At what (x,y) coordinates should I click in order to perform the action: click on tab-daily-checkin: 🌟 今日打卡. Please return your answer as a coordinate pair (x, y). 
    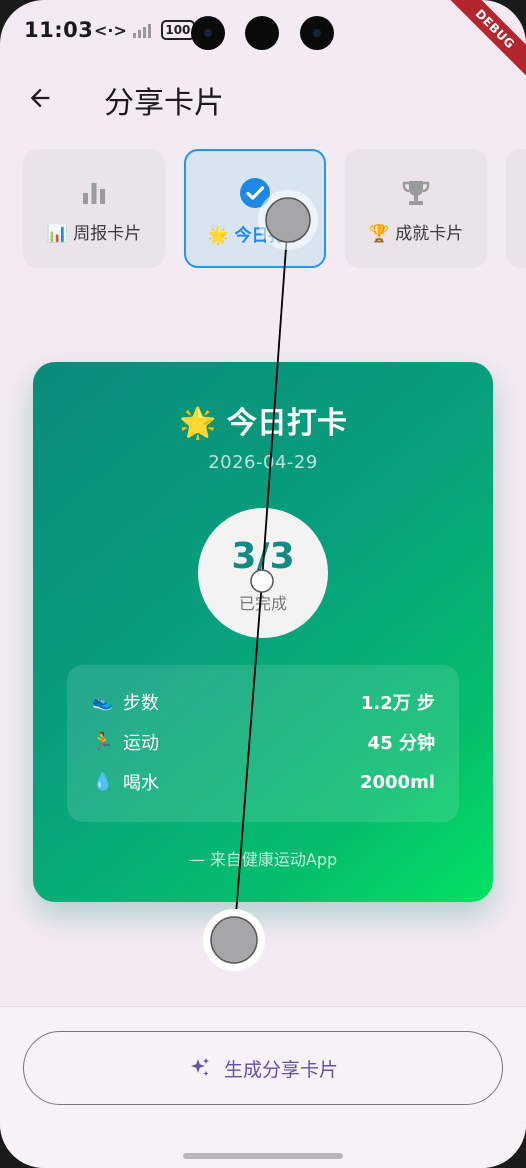
    Looking at the image, I should click on (255, 208).